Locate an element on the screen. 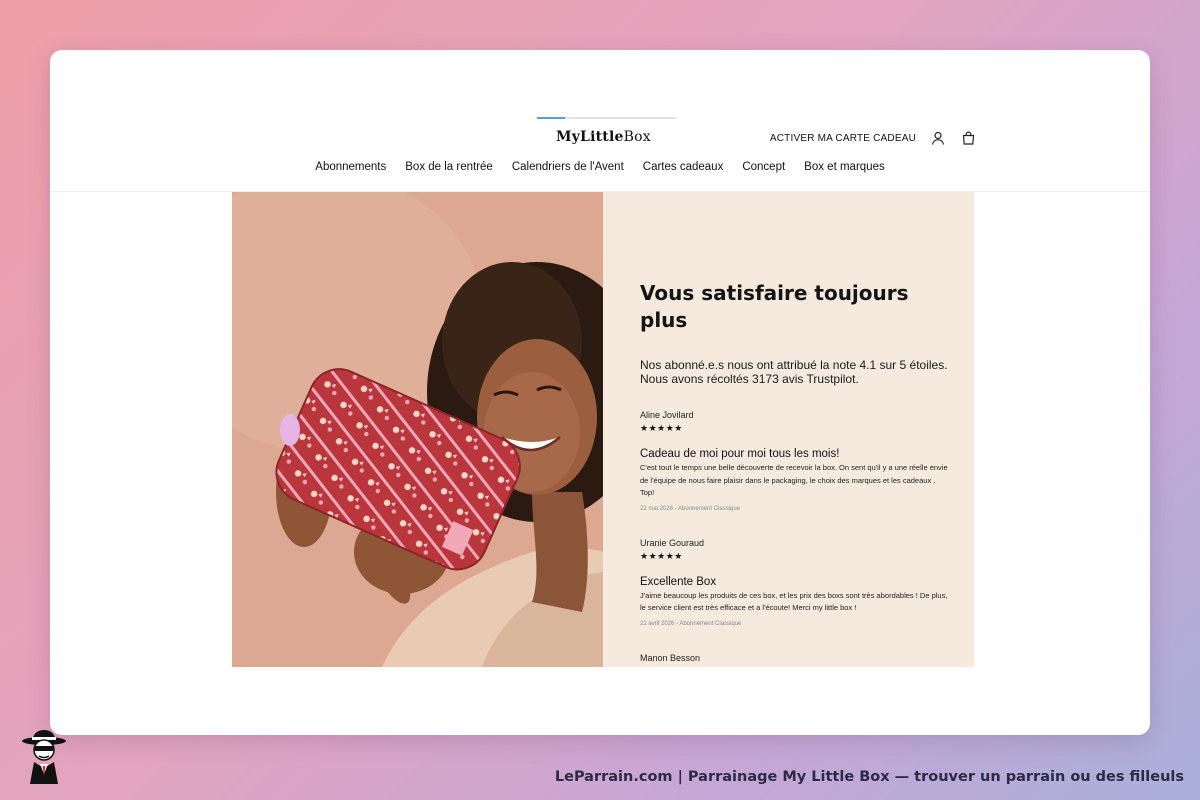 This screenshot has width=1200, height=800. review-card: Manon Besson is located at coordinates (795, 658).